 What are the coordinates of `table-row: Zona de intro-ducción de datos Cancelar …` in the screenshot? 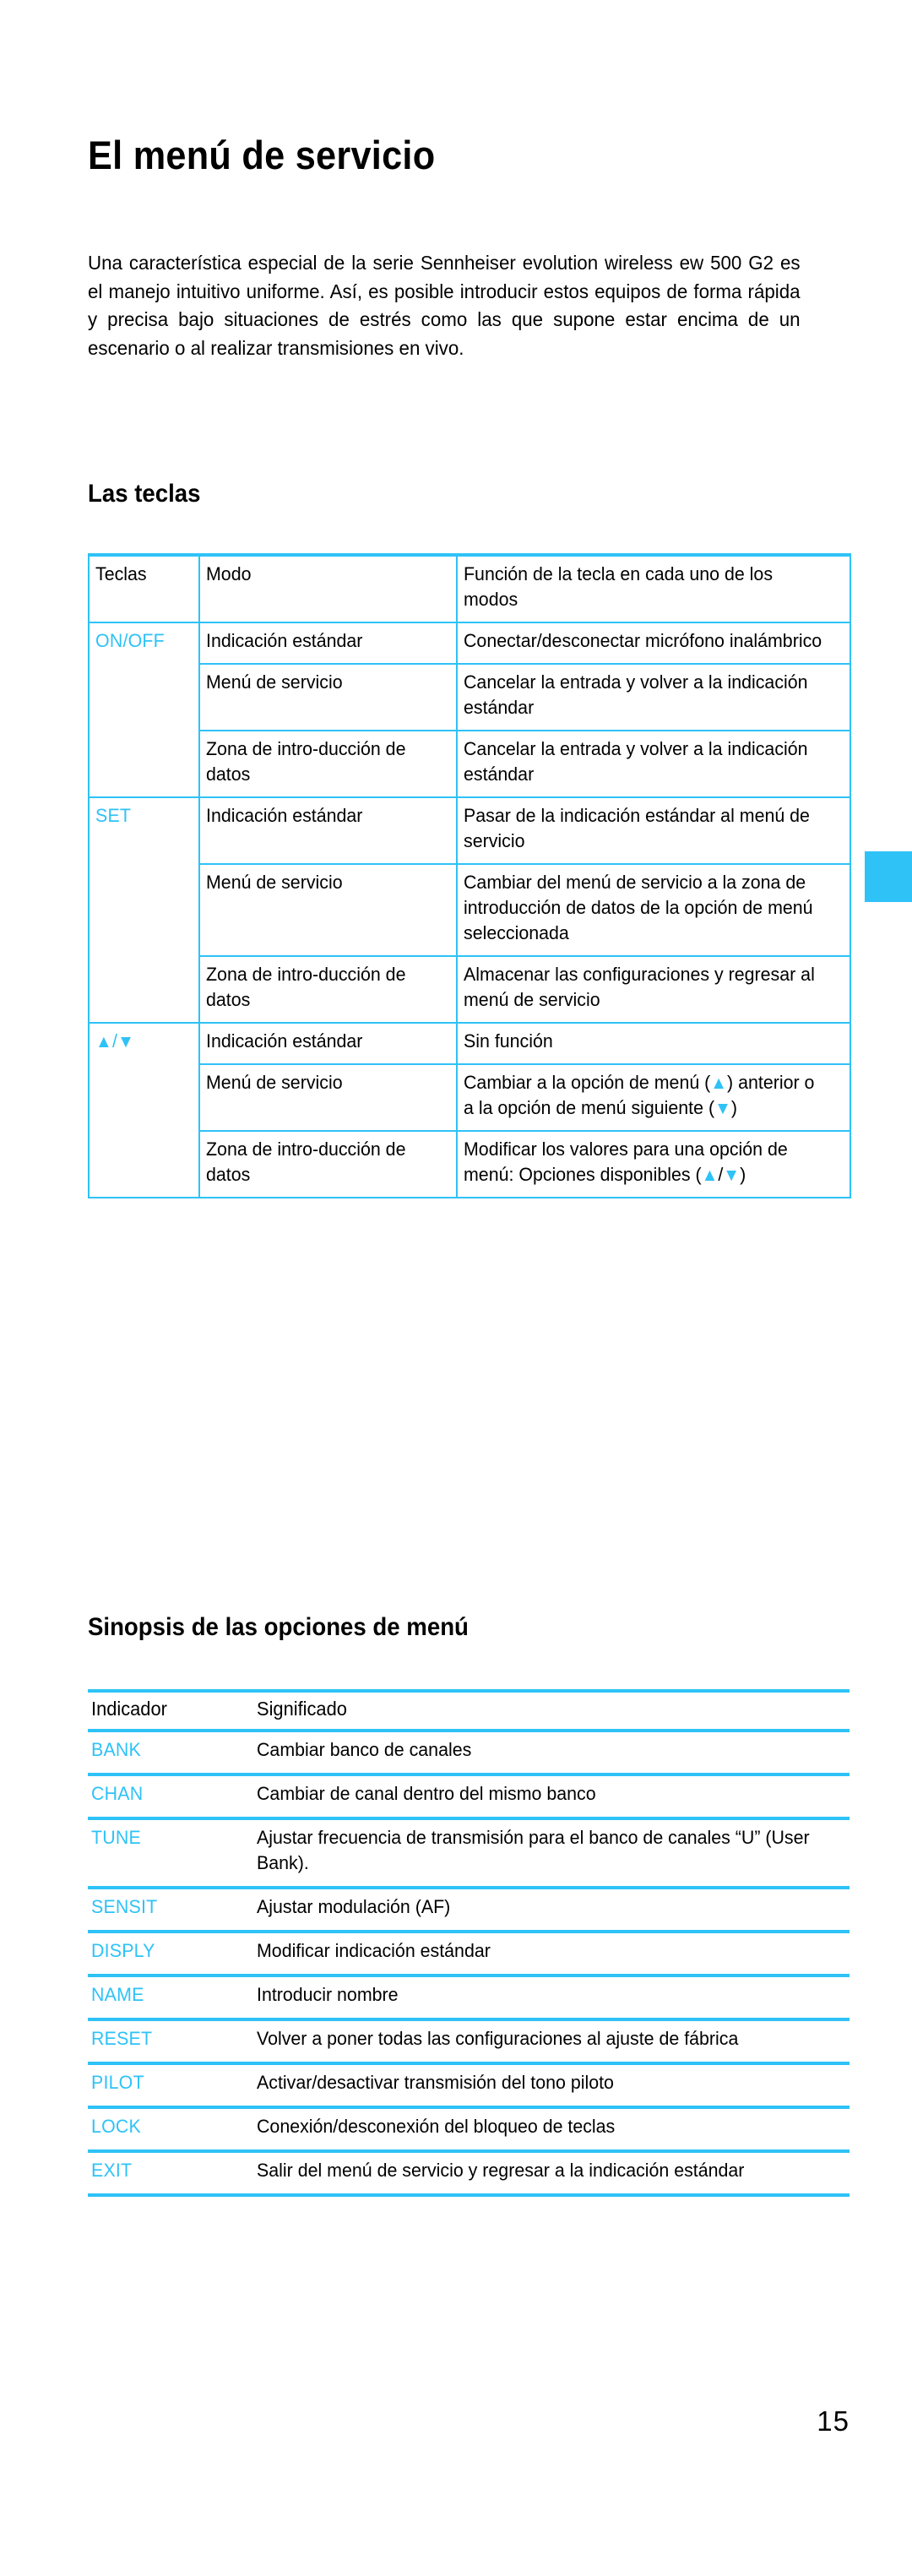 It's located at (470, 764).